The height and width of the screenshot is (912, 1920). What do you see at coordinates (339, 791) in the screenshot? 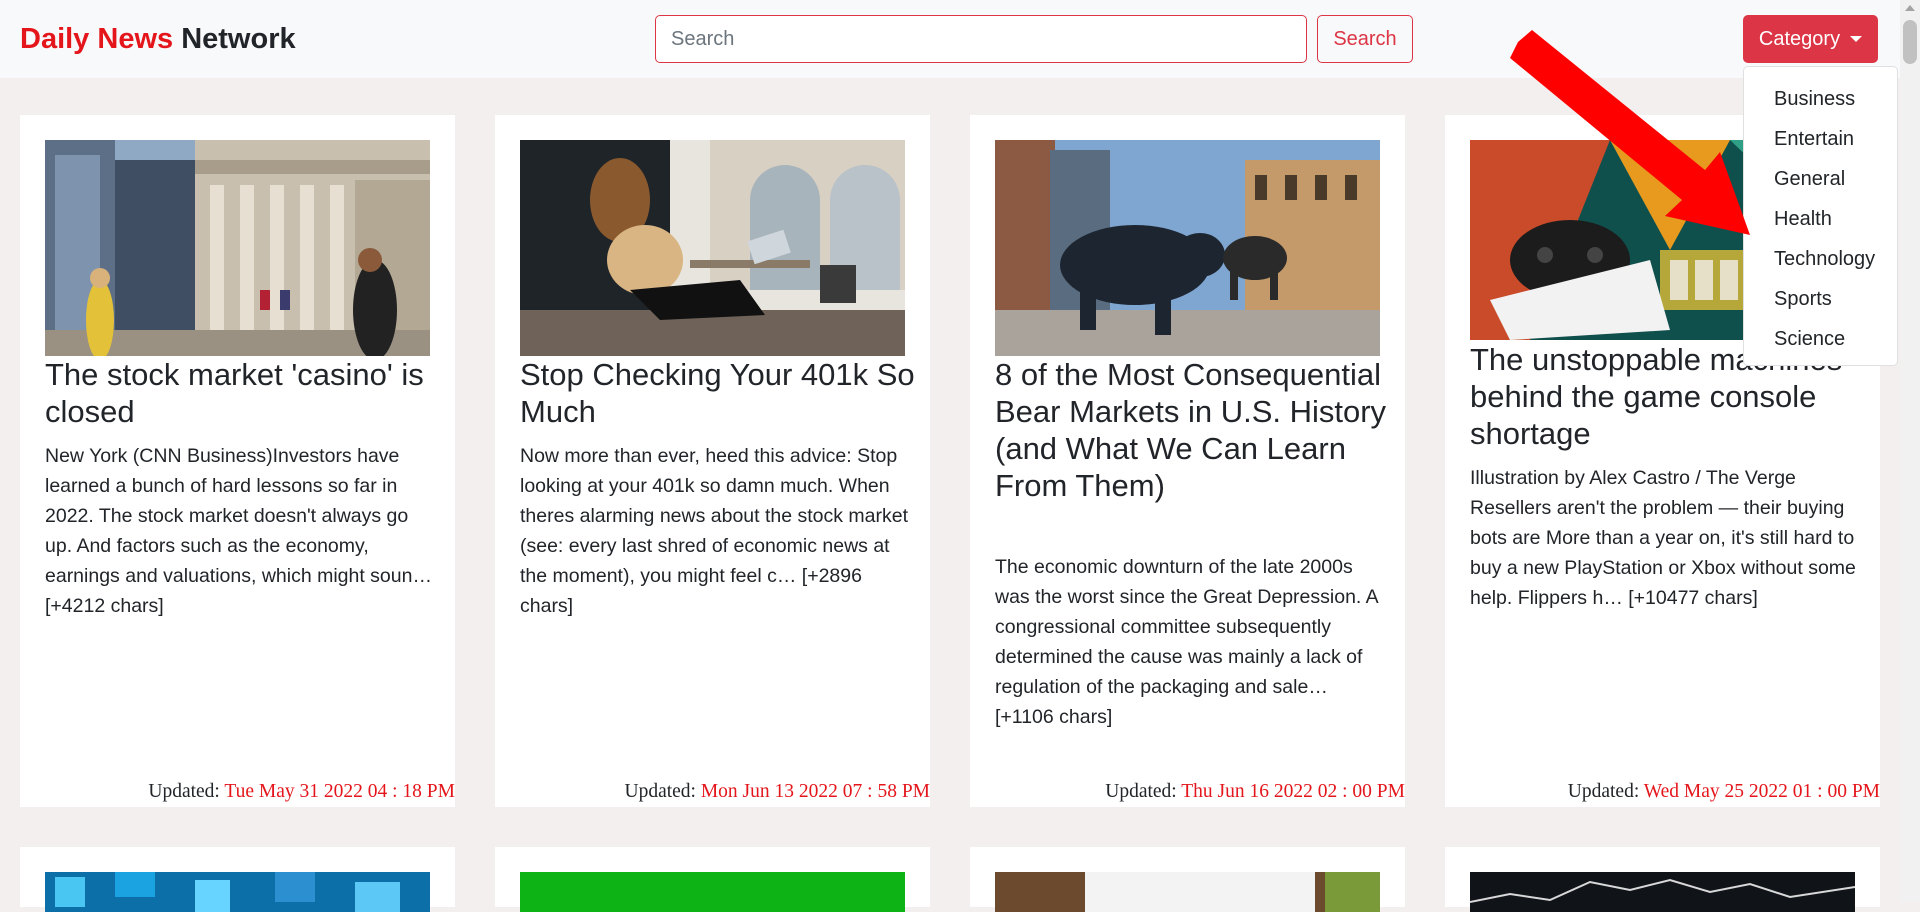
I see `updated-date: Tue May 31 2022 04 : 18 PM` at bounding box center [339, 791].